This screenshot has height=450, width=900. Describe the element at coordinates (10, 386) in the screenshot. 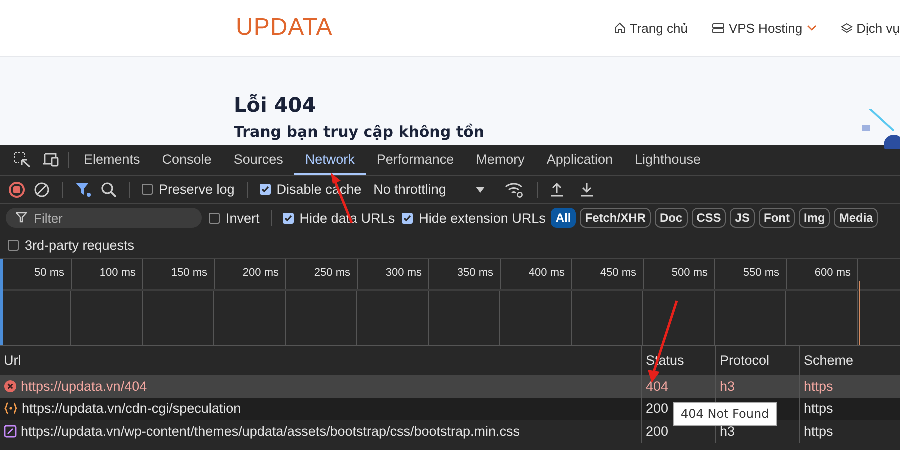

I see `error-icon` at that location.